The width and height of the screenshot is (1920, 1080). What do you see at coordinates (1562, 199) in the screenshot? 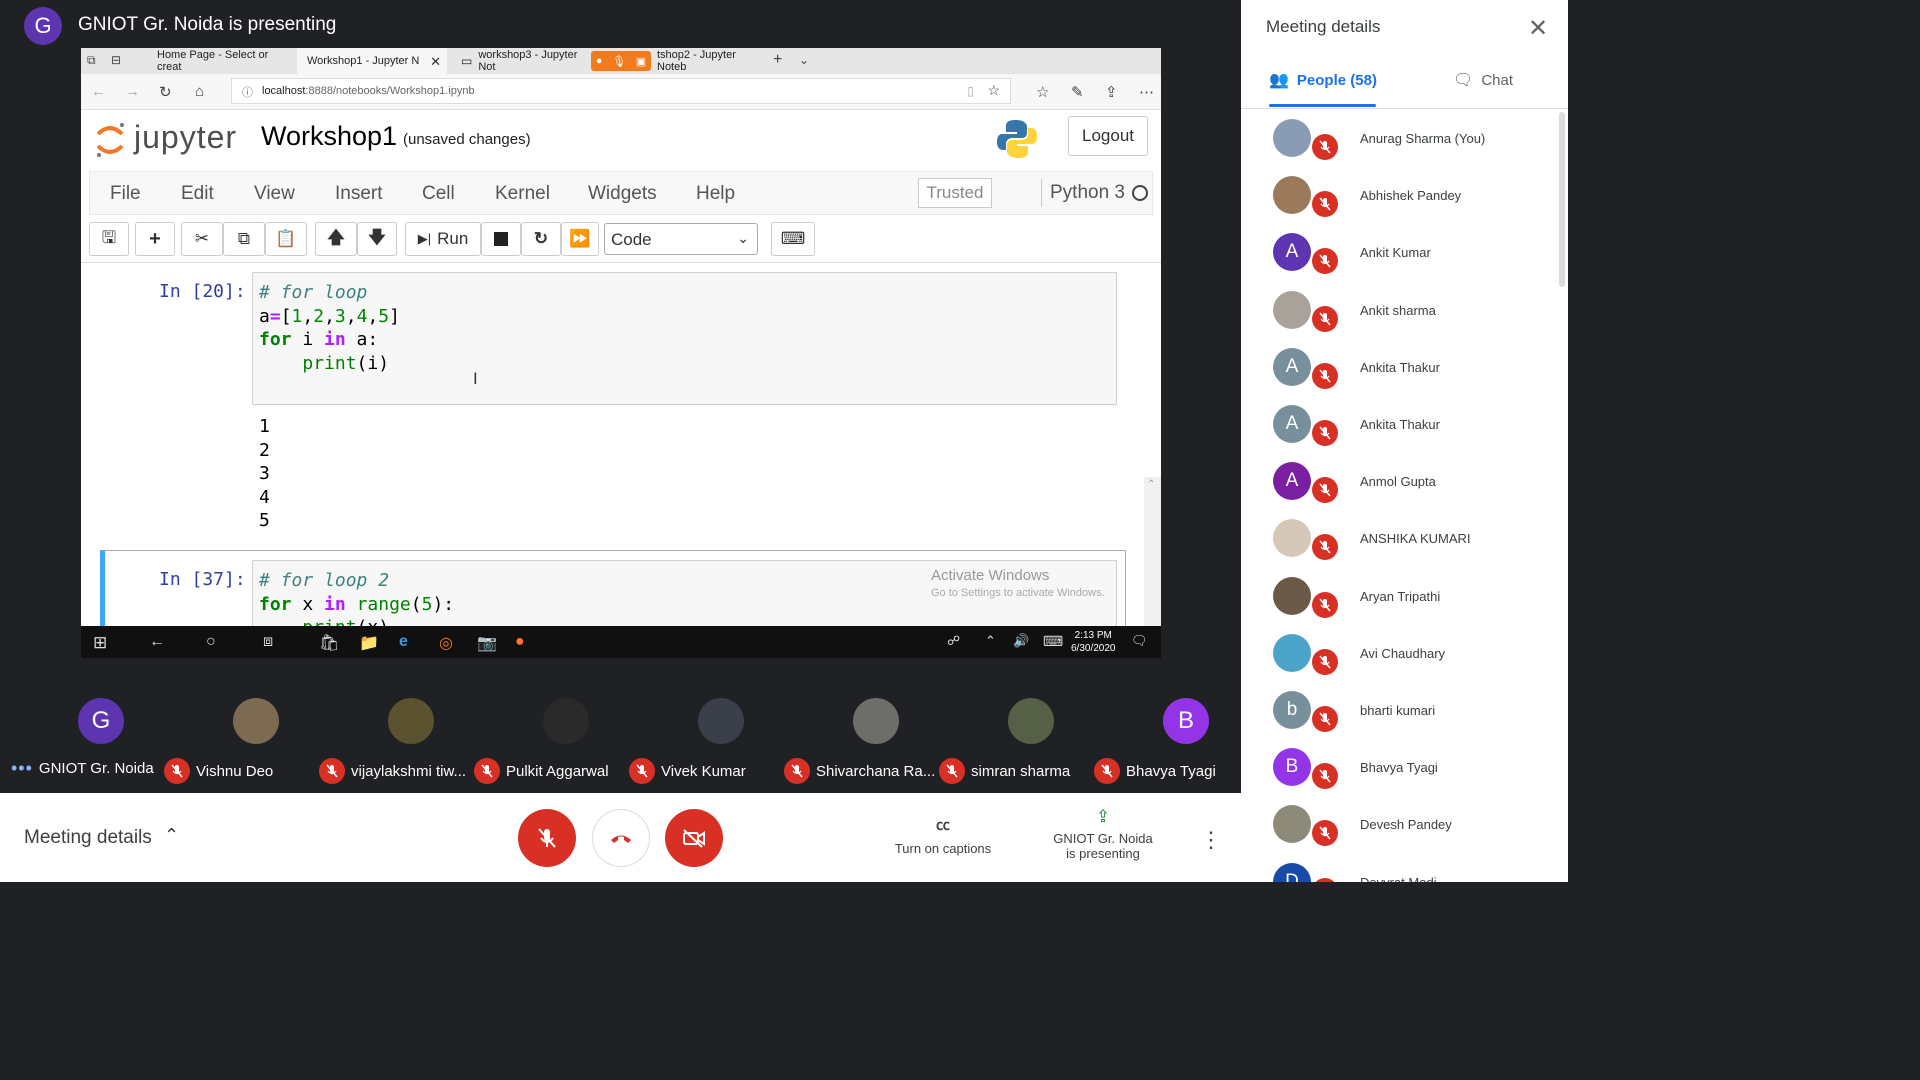
I see `panel-scrollbar` at bounding box center [1562, 199].